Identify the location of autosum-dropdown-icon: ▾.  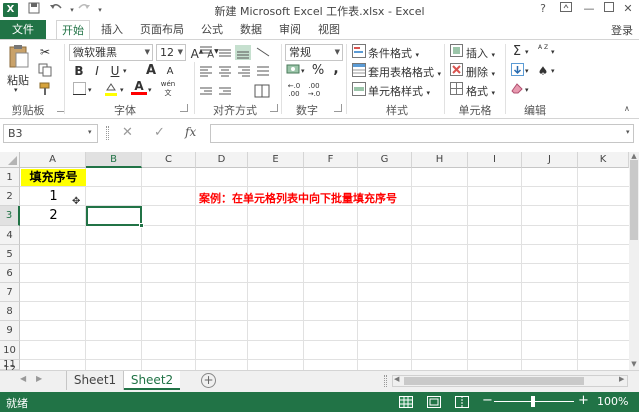
(527, 52).